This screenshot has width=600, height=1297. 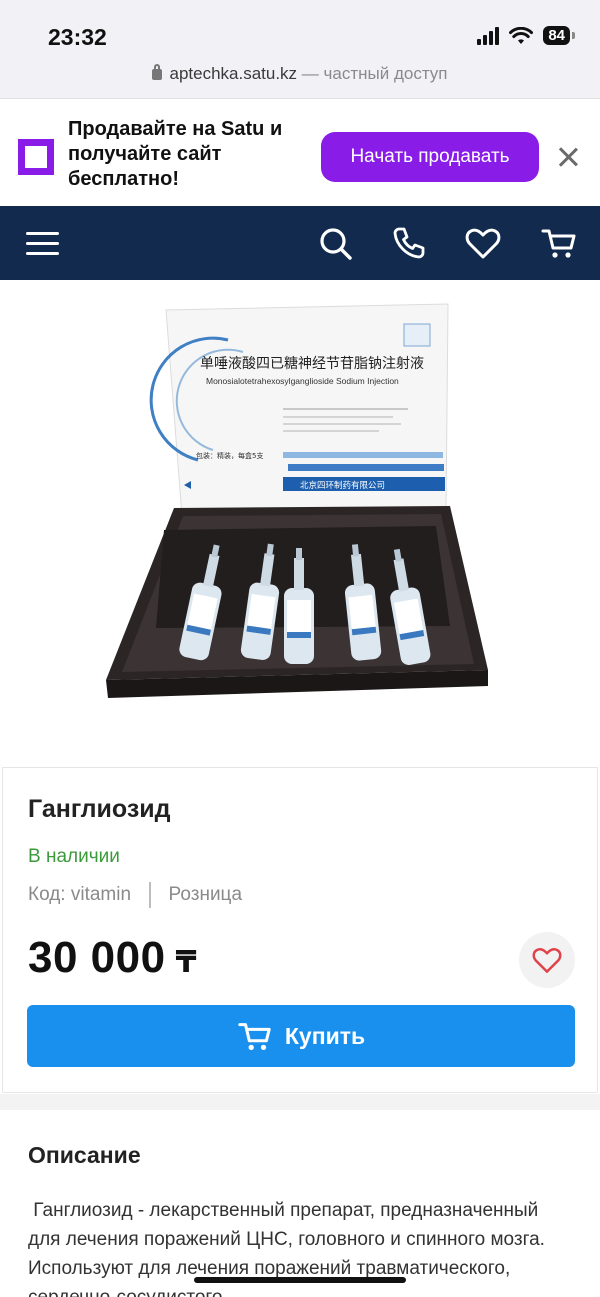 I want to click on status-icons: 84, so click(x=526, y=35).